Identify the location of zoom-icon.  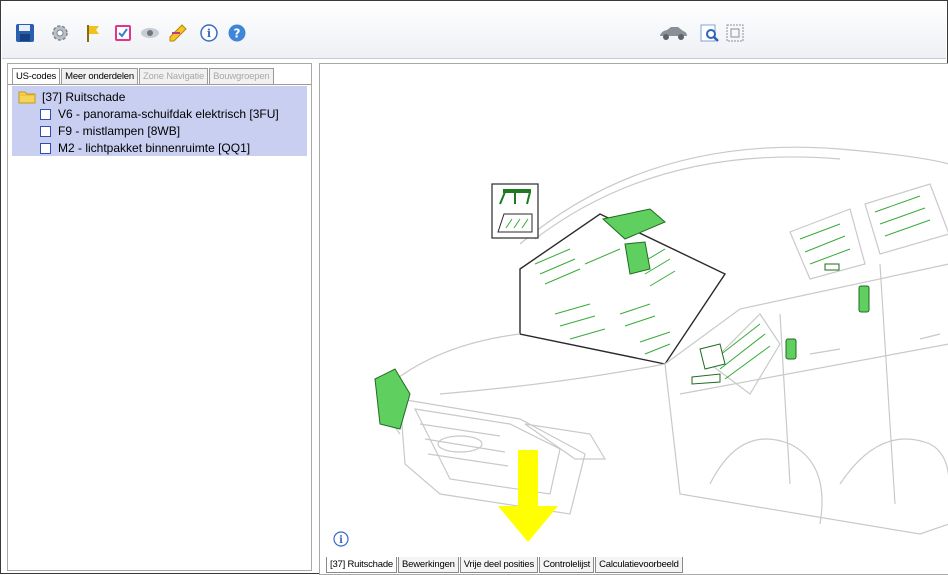
(710, 33).